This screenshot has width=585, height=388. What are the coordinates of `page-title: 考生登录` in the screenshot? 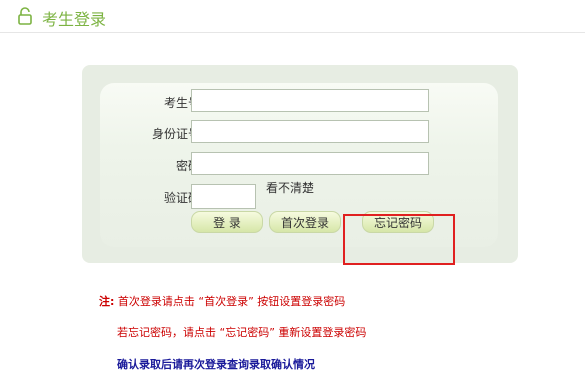 It's located at (74, 19).